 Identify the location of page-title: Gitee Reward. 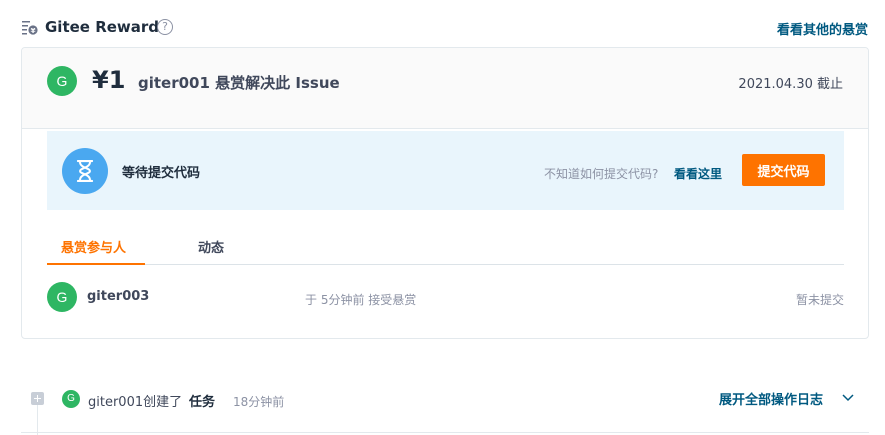
(102, 27).